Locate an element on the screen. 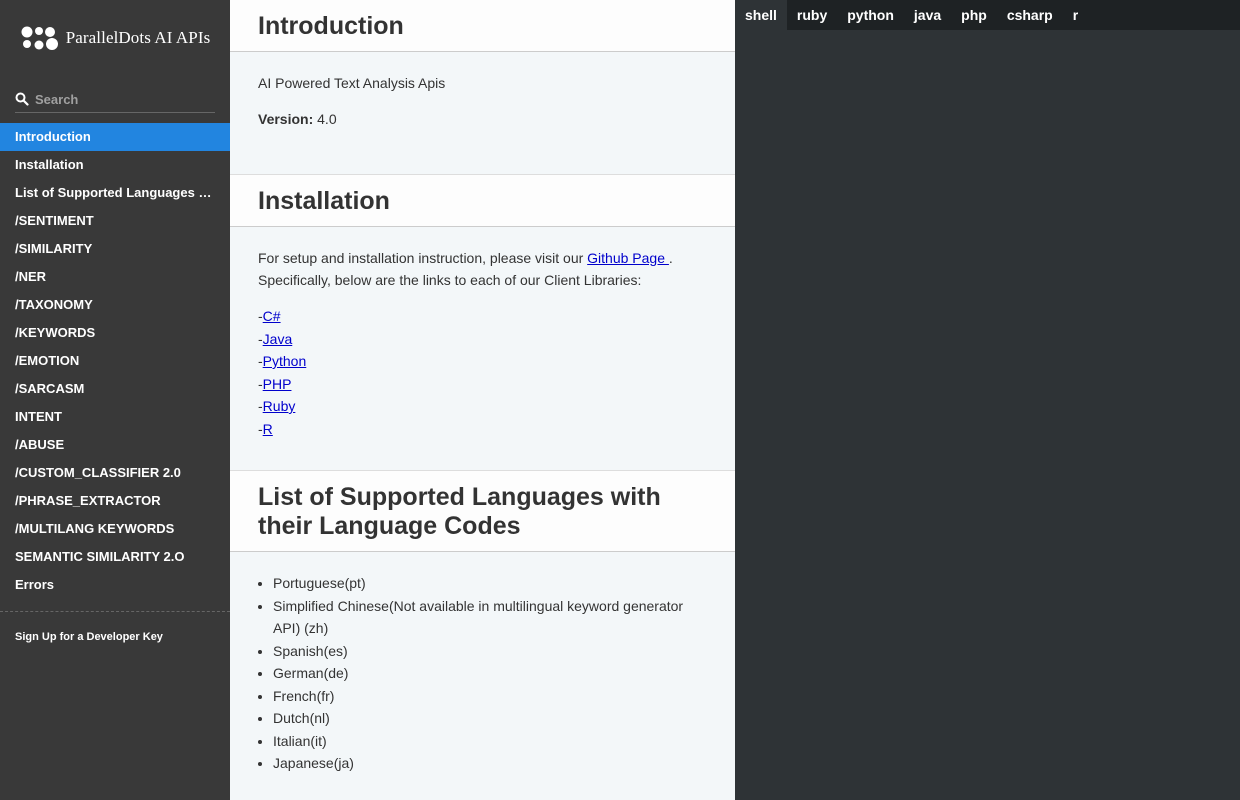 The width and height of the screenshot is (1240, 800). tab-r: r is located at coordinates (1075, 15).